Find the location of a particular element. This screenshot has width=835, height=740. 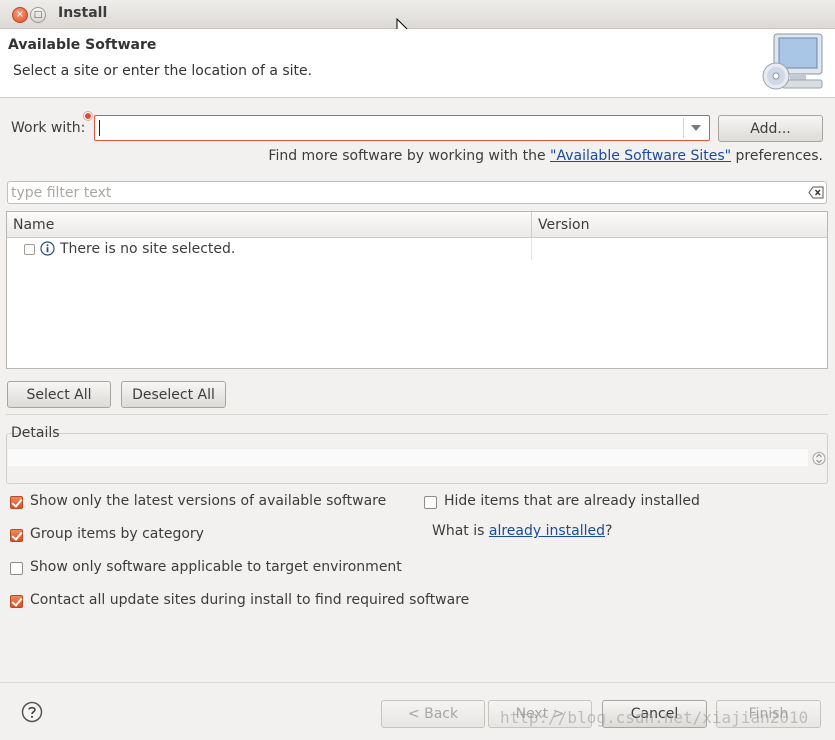

deselect-all-button: Deselect All is located at coordinates (173, 394).